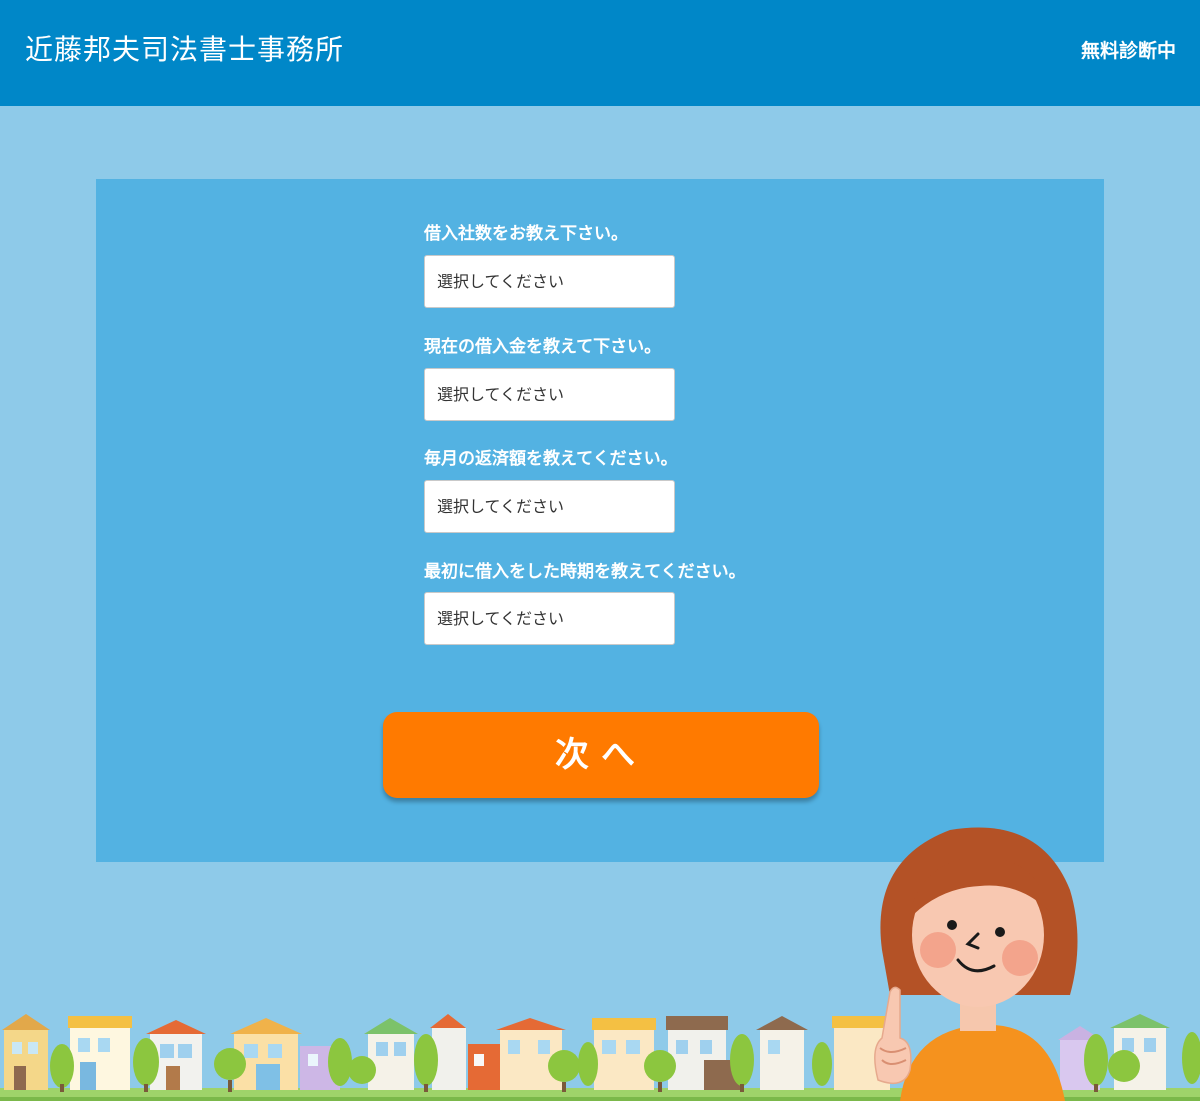 The image size is (1200, 1101). Describe the element at coordinates (543, 347) in the screenshot. I see `question-label-current-debt: 現在の借入金を教えて下さい。` at that location.